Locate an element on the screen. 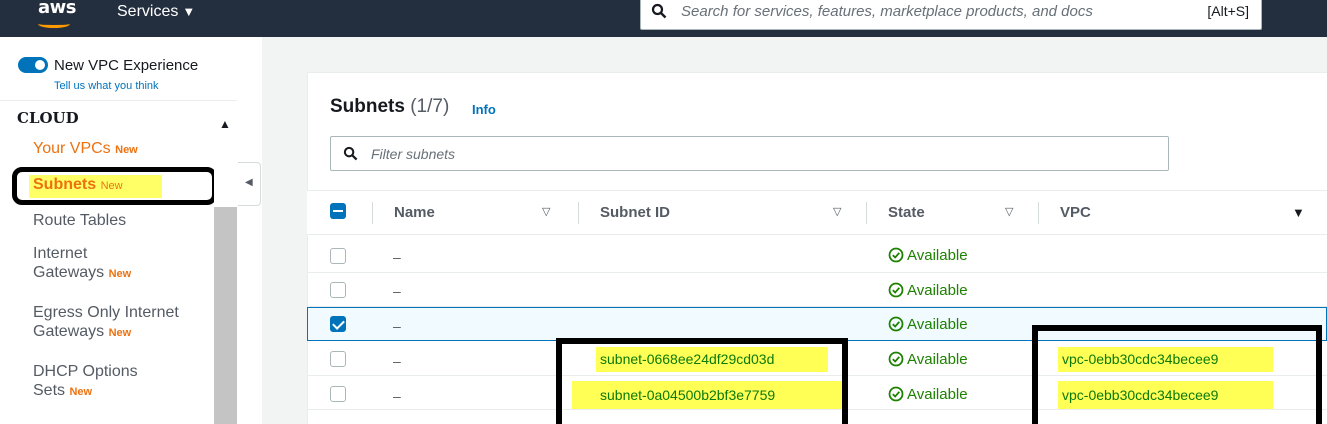 This screenshot has height=424, width=1327. sidebar-item-label: Internet is located at coordinates (60, 253).